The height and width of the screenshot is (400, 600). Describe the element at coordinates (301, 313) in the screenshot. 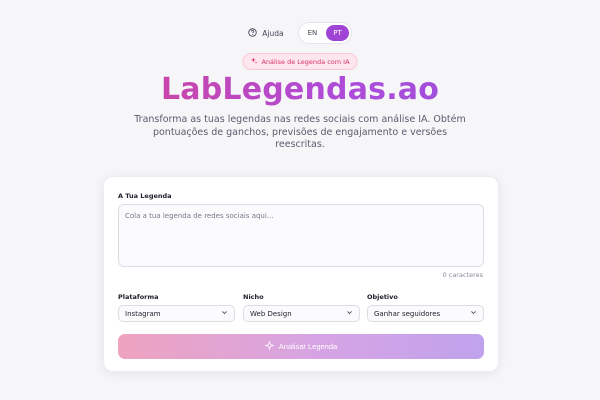

I see `niche-select: Web Design` at that location.